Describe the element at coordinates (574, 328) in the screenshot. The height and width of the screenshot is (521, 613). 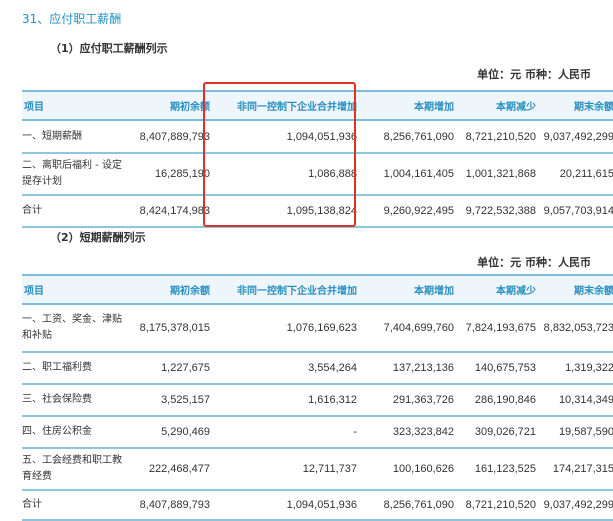
I see `cell-value: 8,832,053,723` at that location.